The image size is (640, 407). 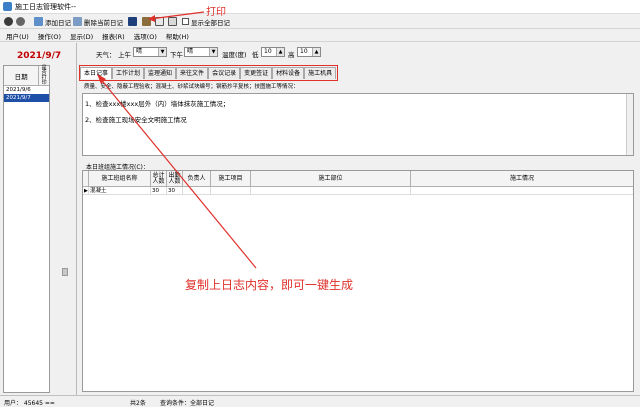 What do you see at coordinates (26, 229) in the screenshot?
I see `date-list: 日期 是否打印 2021/9/6 2021/9/7` at bounding box center [26, 229].